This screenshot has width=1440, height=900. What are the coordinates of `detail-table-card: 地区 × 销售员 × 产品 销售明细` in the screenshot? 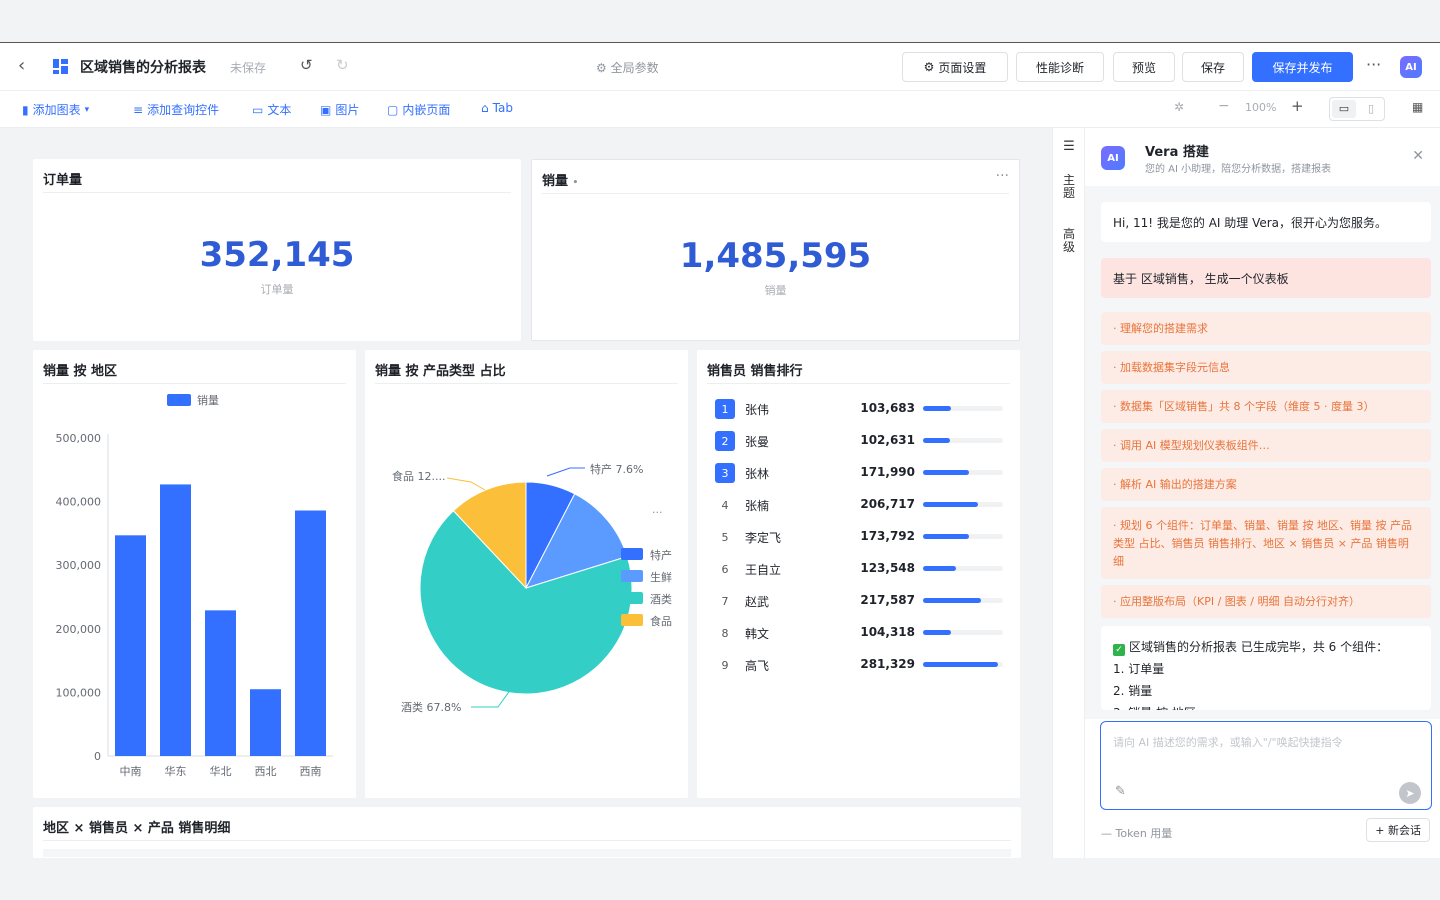 It's located at (527, 832).